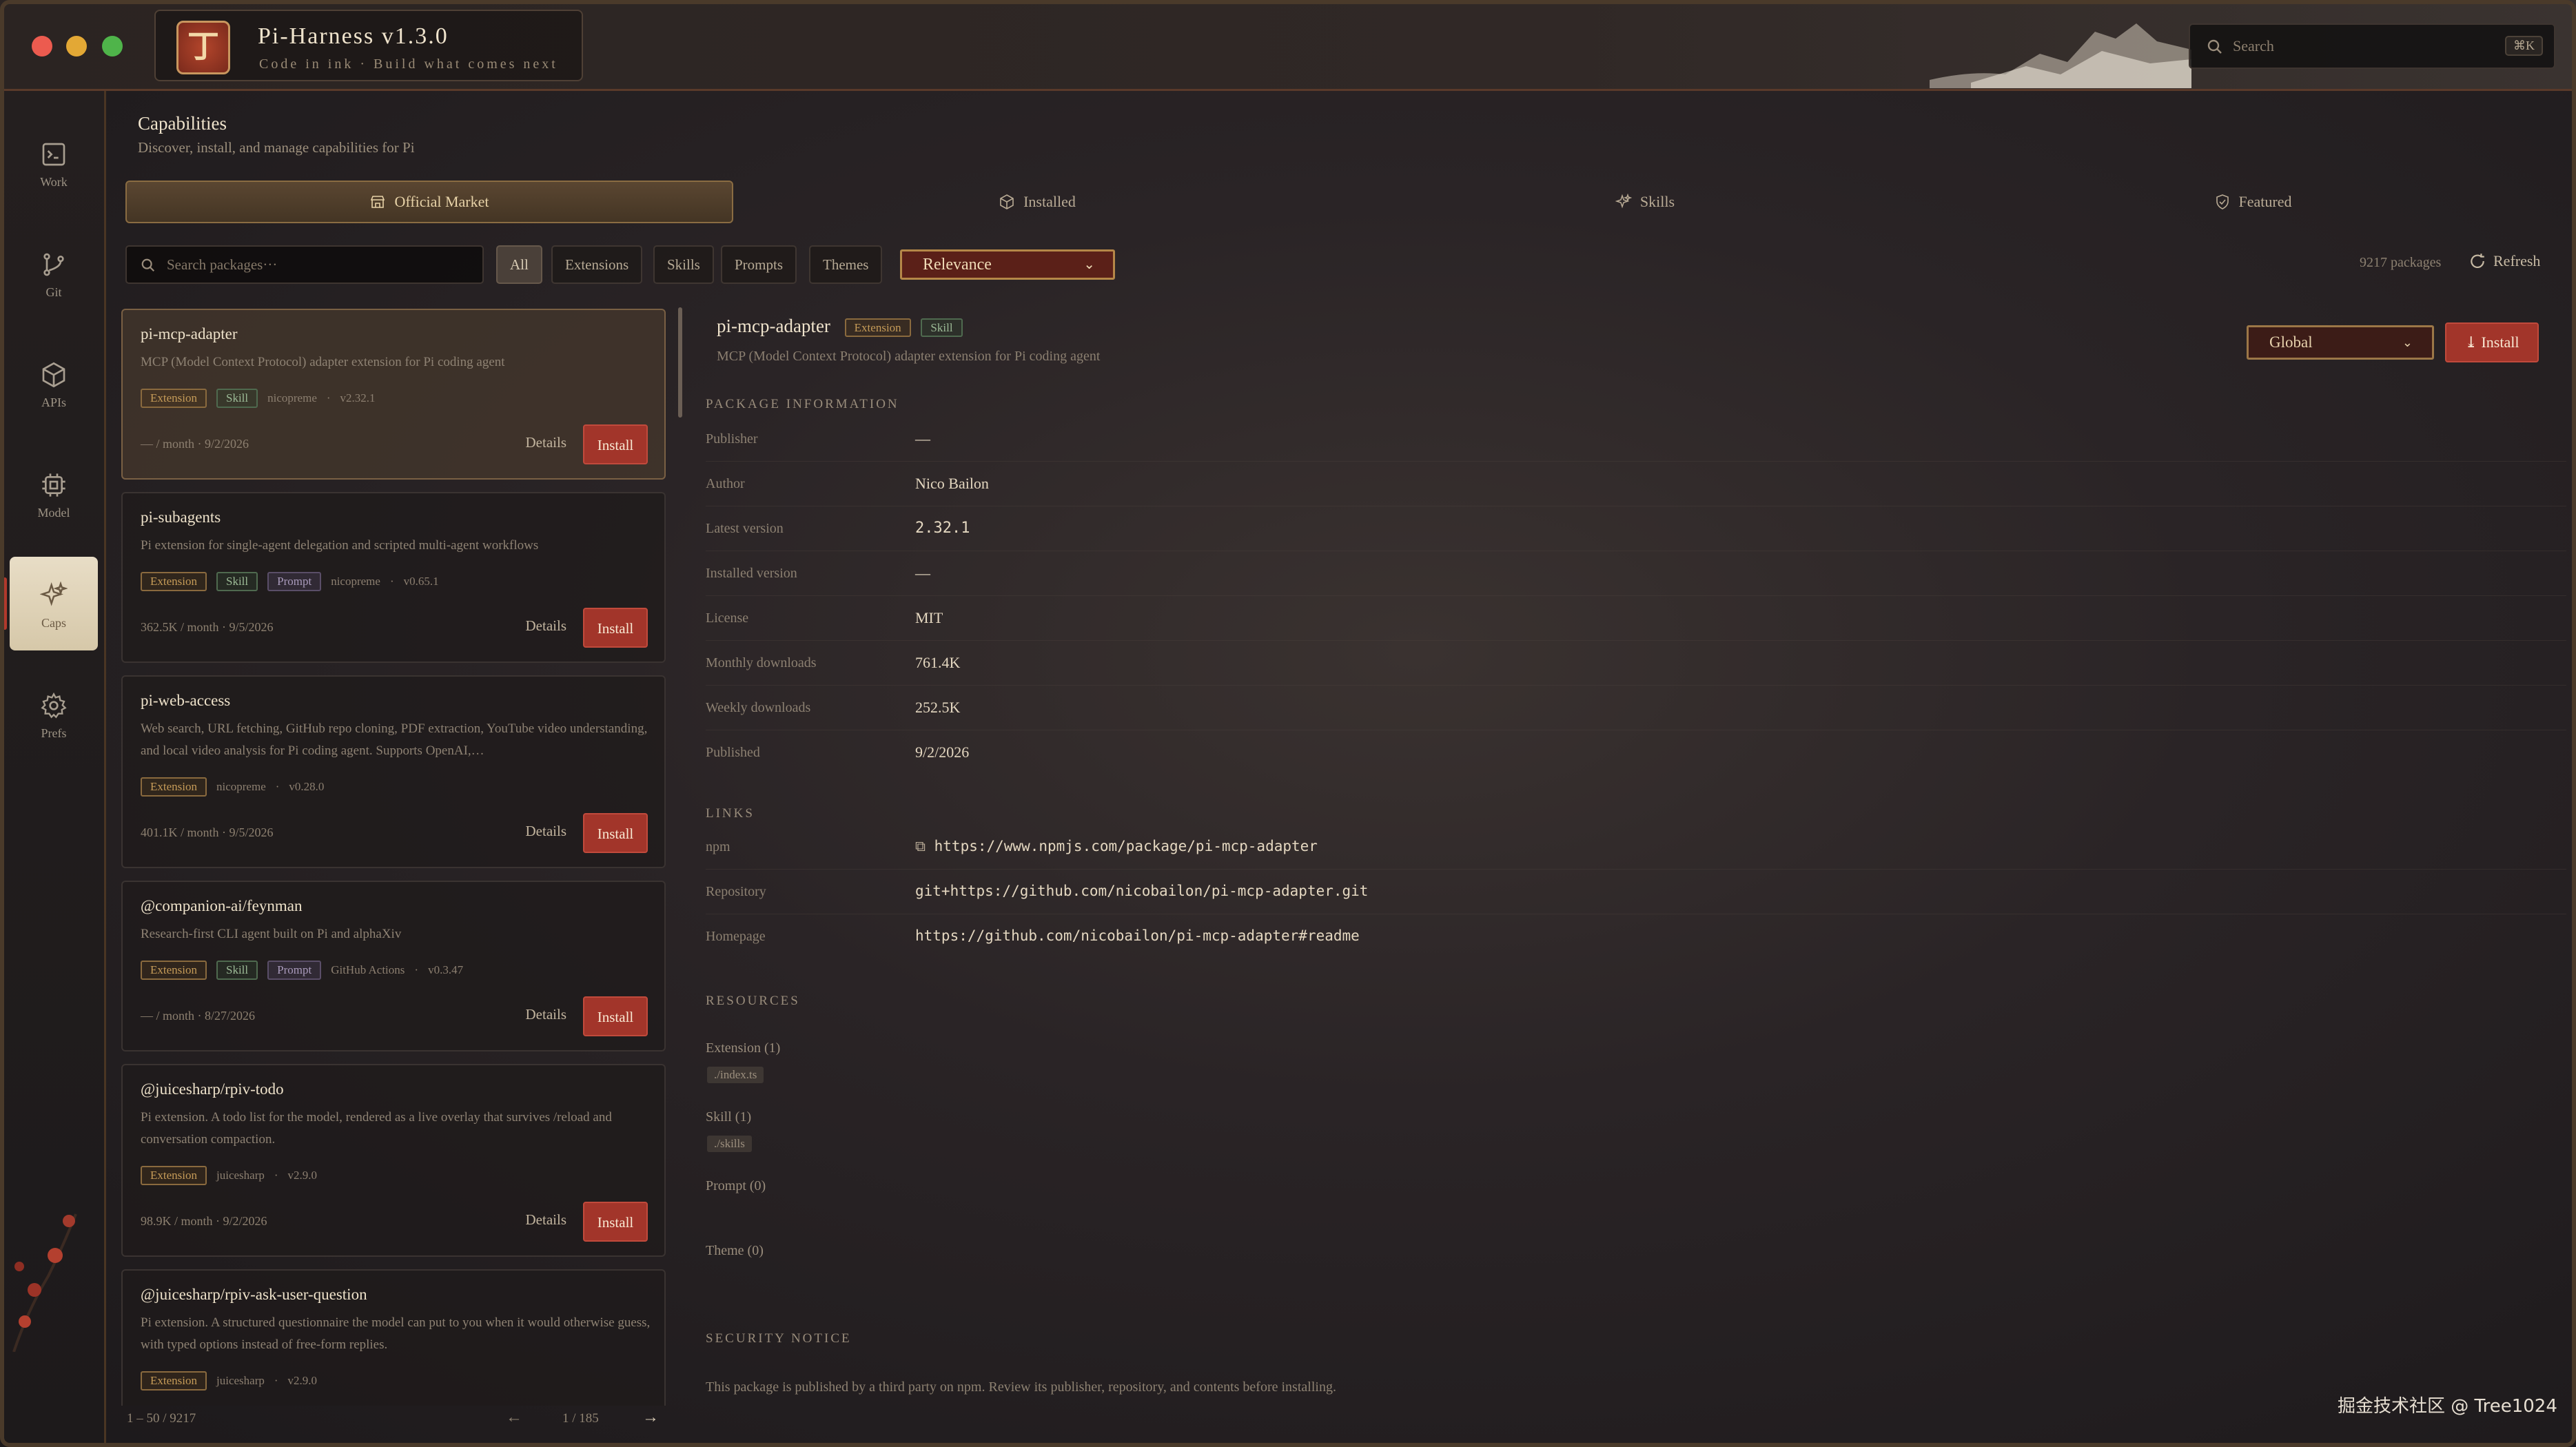 Image resolution: width=2576 pixels, height=1447 pixels. Describe the element at coordinates (650, 1417) in the screenshot. I see `next-page-icon: →` at that location.